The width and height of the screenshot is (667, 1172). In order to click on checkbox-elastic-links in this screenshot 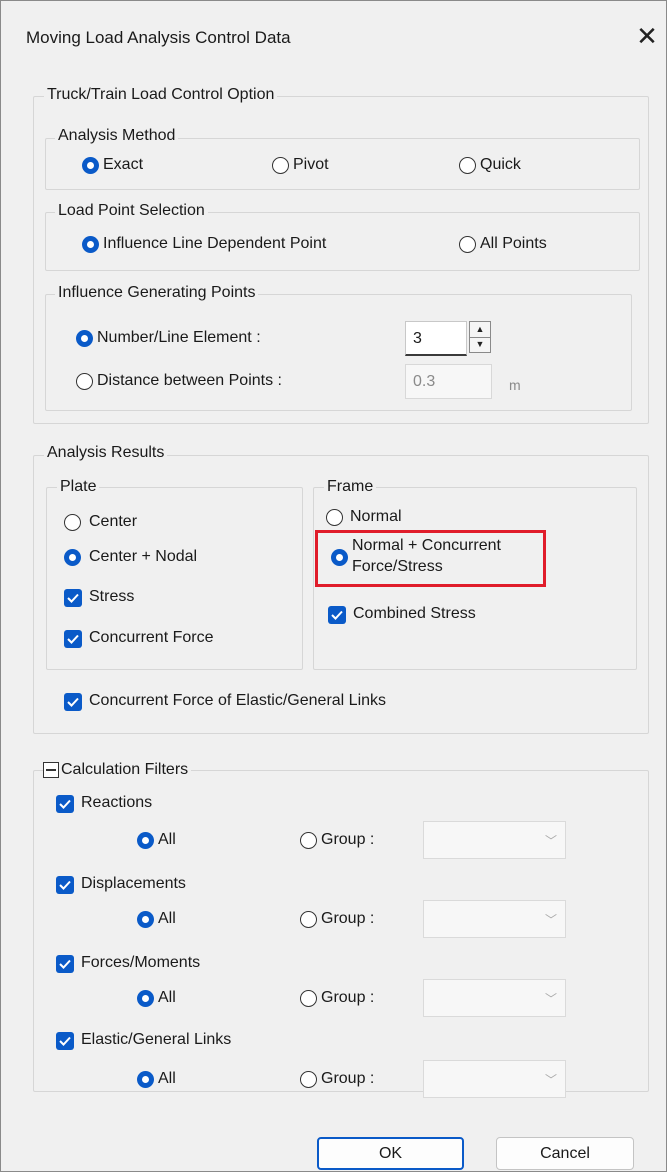, I will do `click(73, 702)`.